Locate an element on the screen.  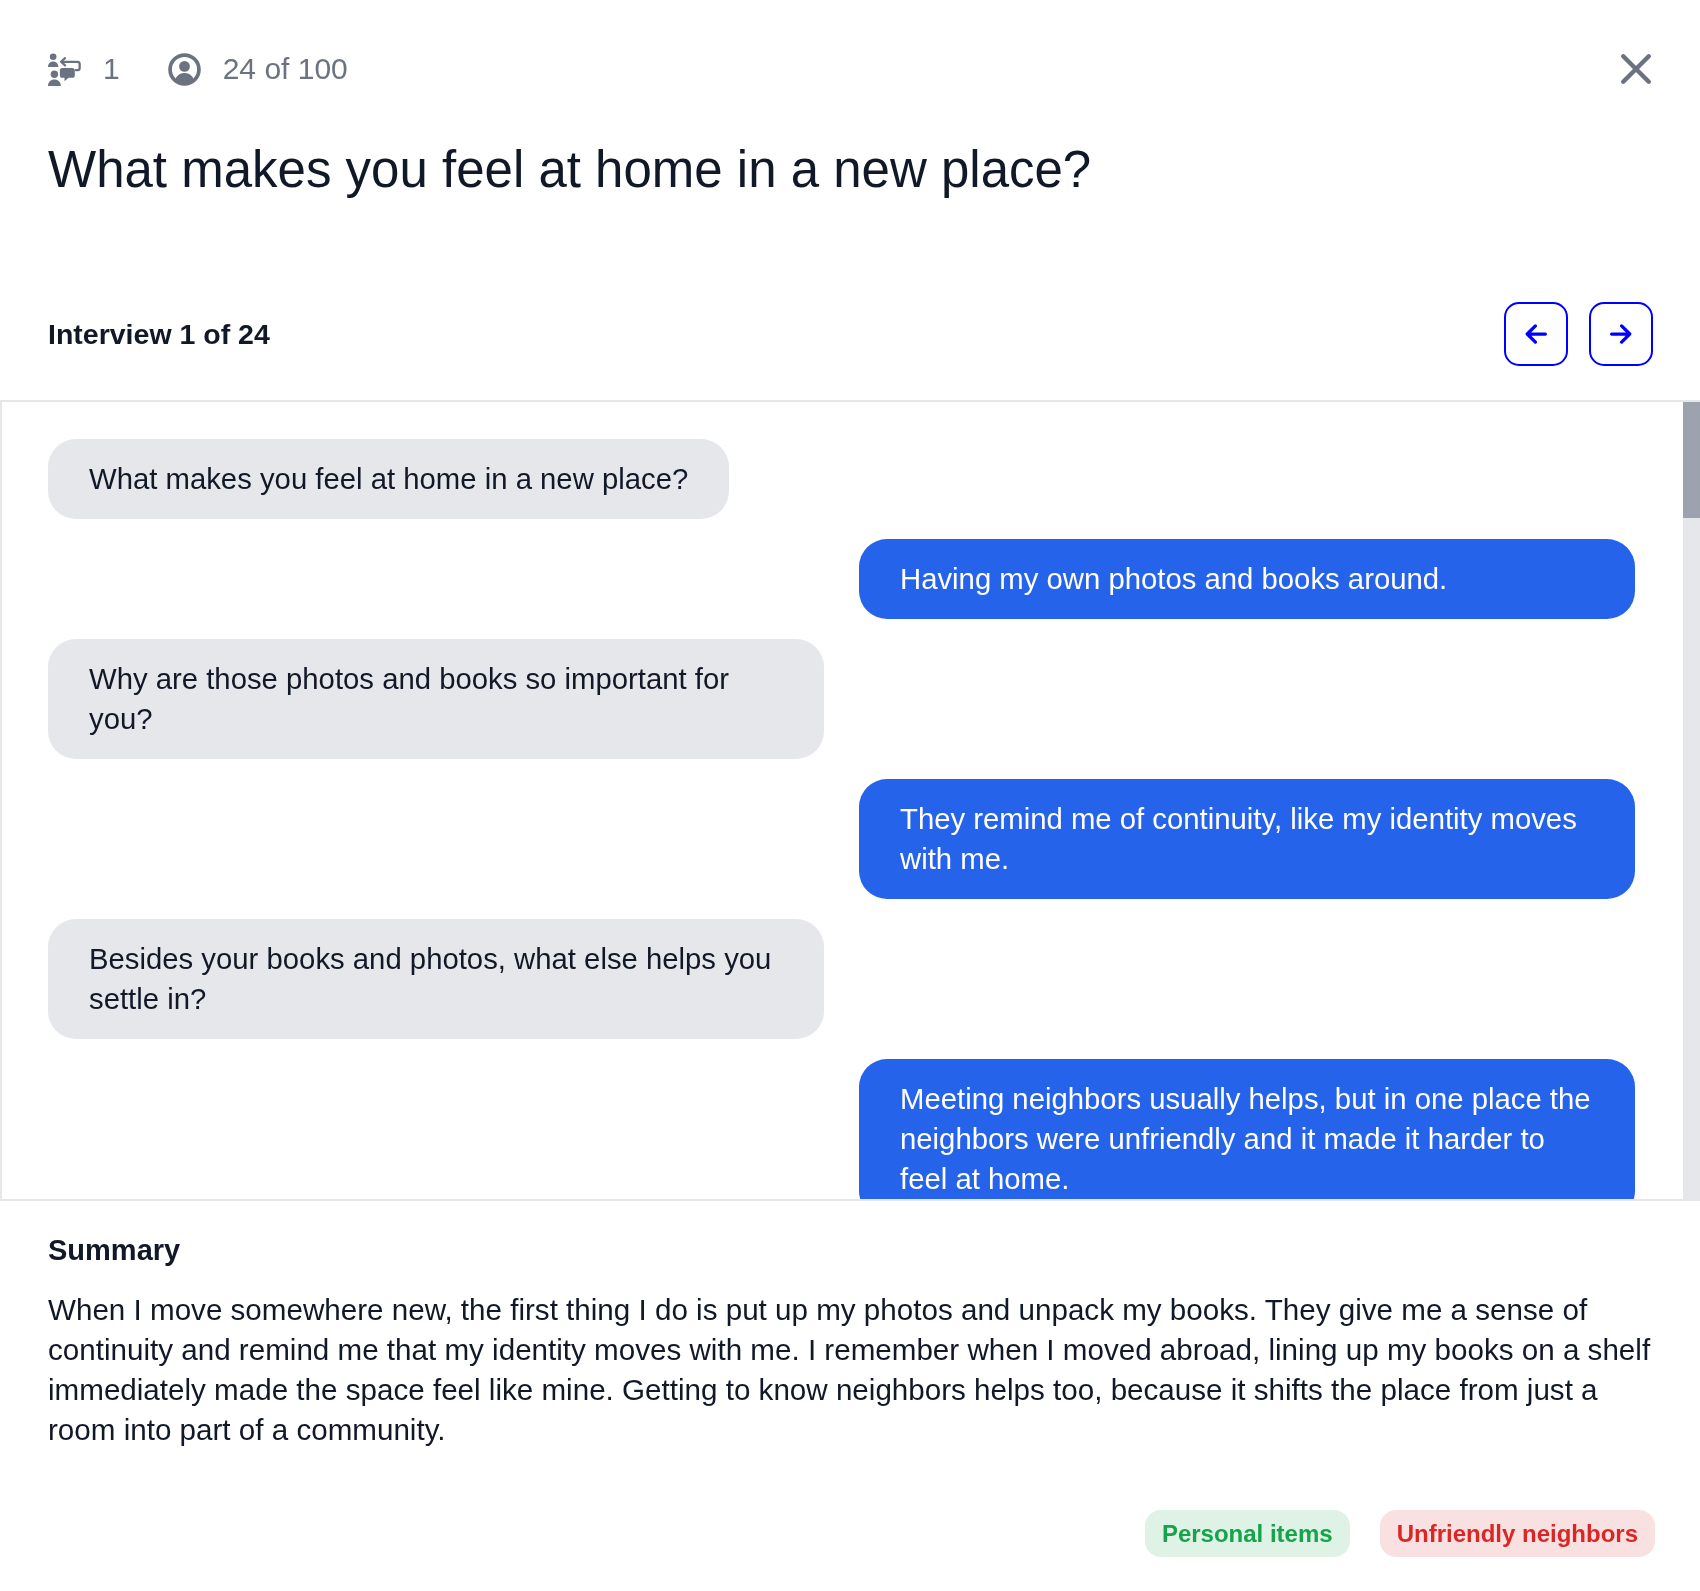
close-icon is located at coordinates (1636, 69).